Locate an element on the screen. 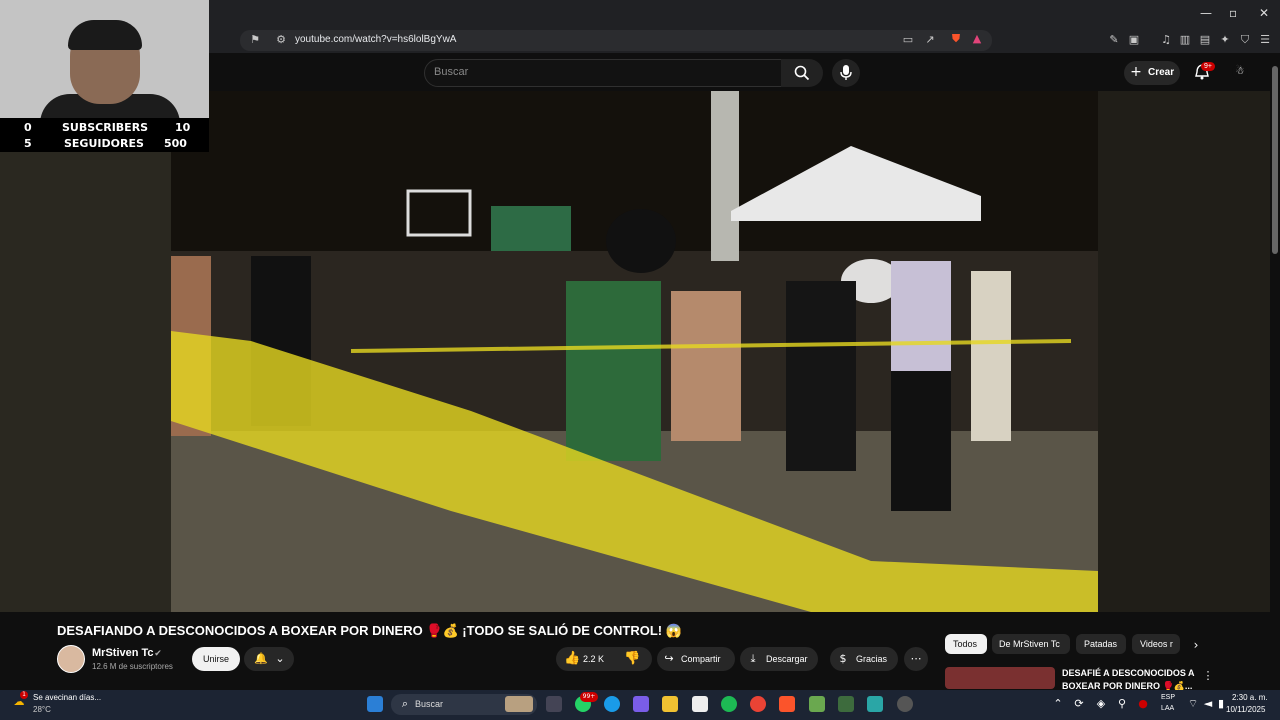  seg-right: 500 is located at coordinates (175, 143).